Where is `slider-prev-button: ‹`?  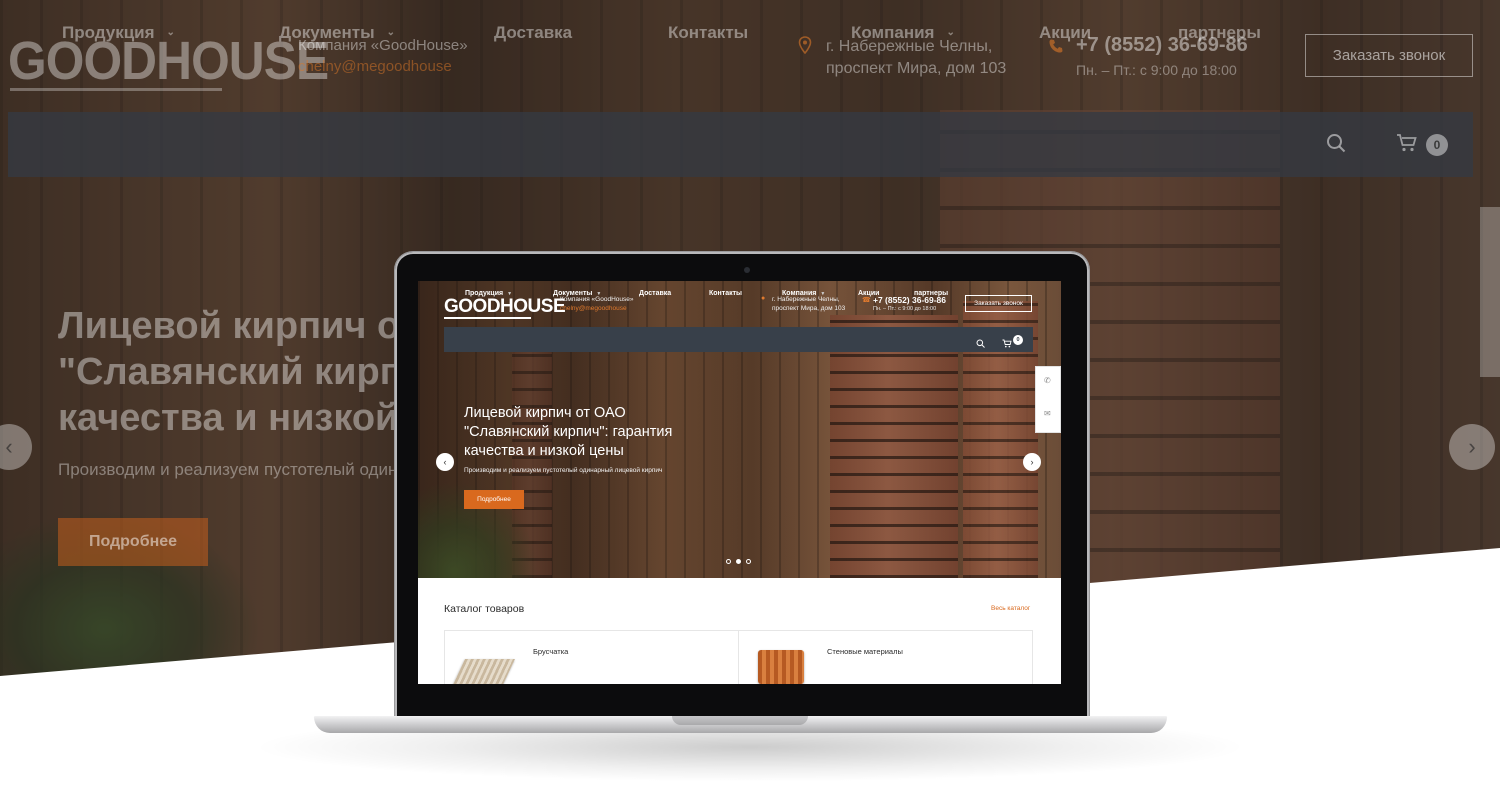
slider-prev-button: ‹ is located at coordinates (445, 462).